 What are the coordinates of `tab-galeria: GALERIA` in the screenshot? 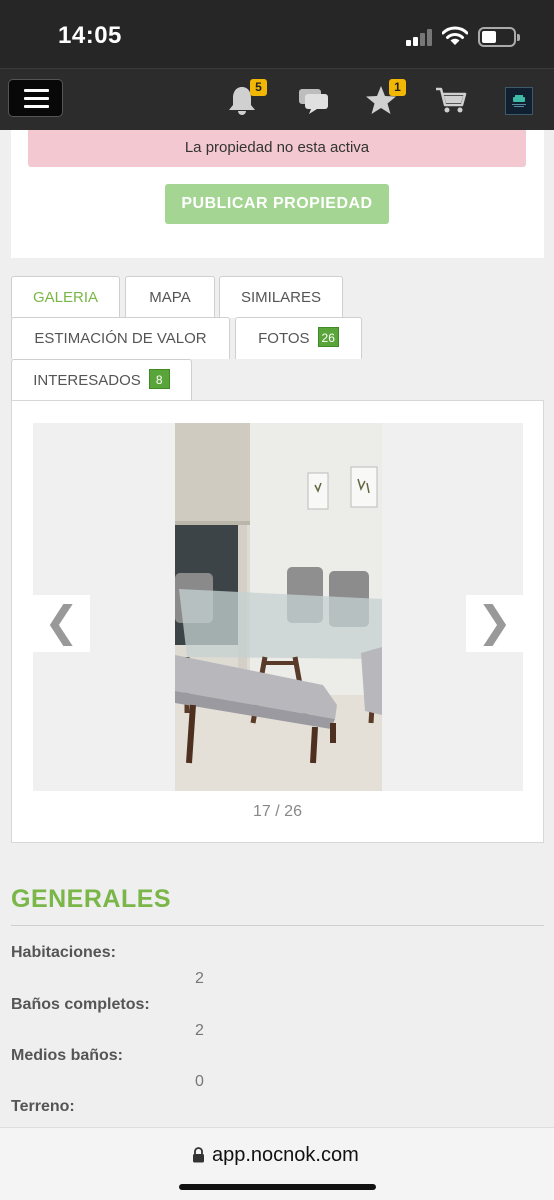 It's located at (65, 297).